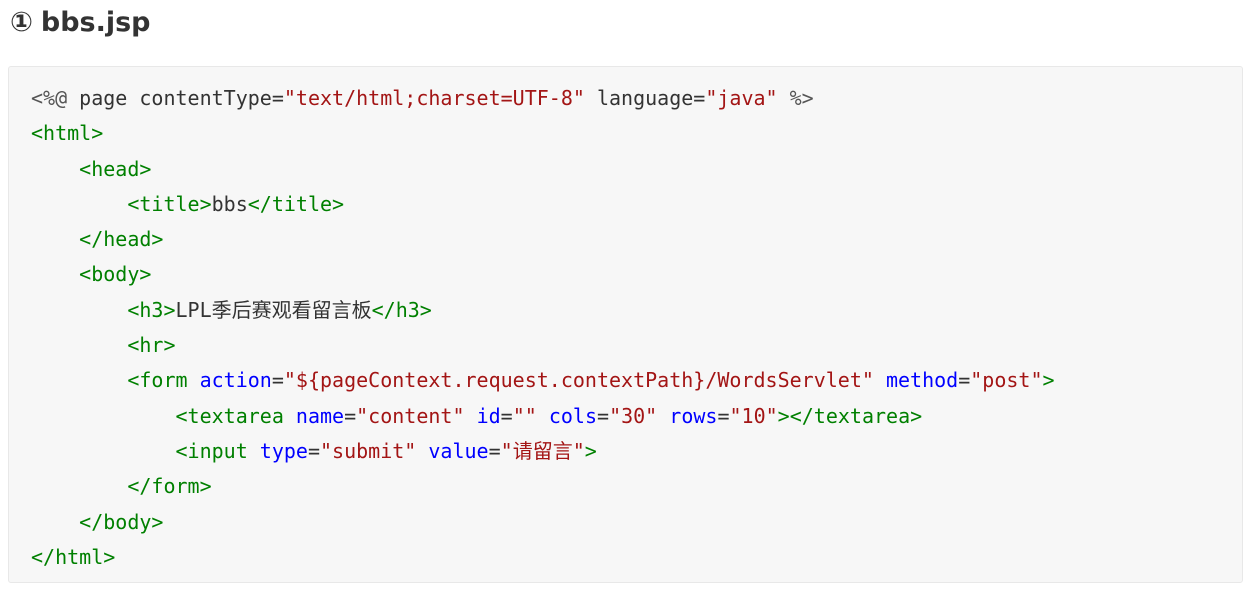  I want to click on code-line: <hr>, so click(636, 345).